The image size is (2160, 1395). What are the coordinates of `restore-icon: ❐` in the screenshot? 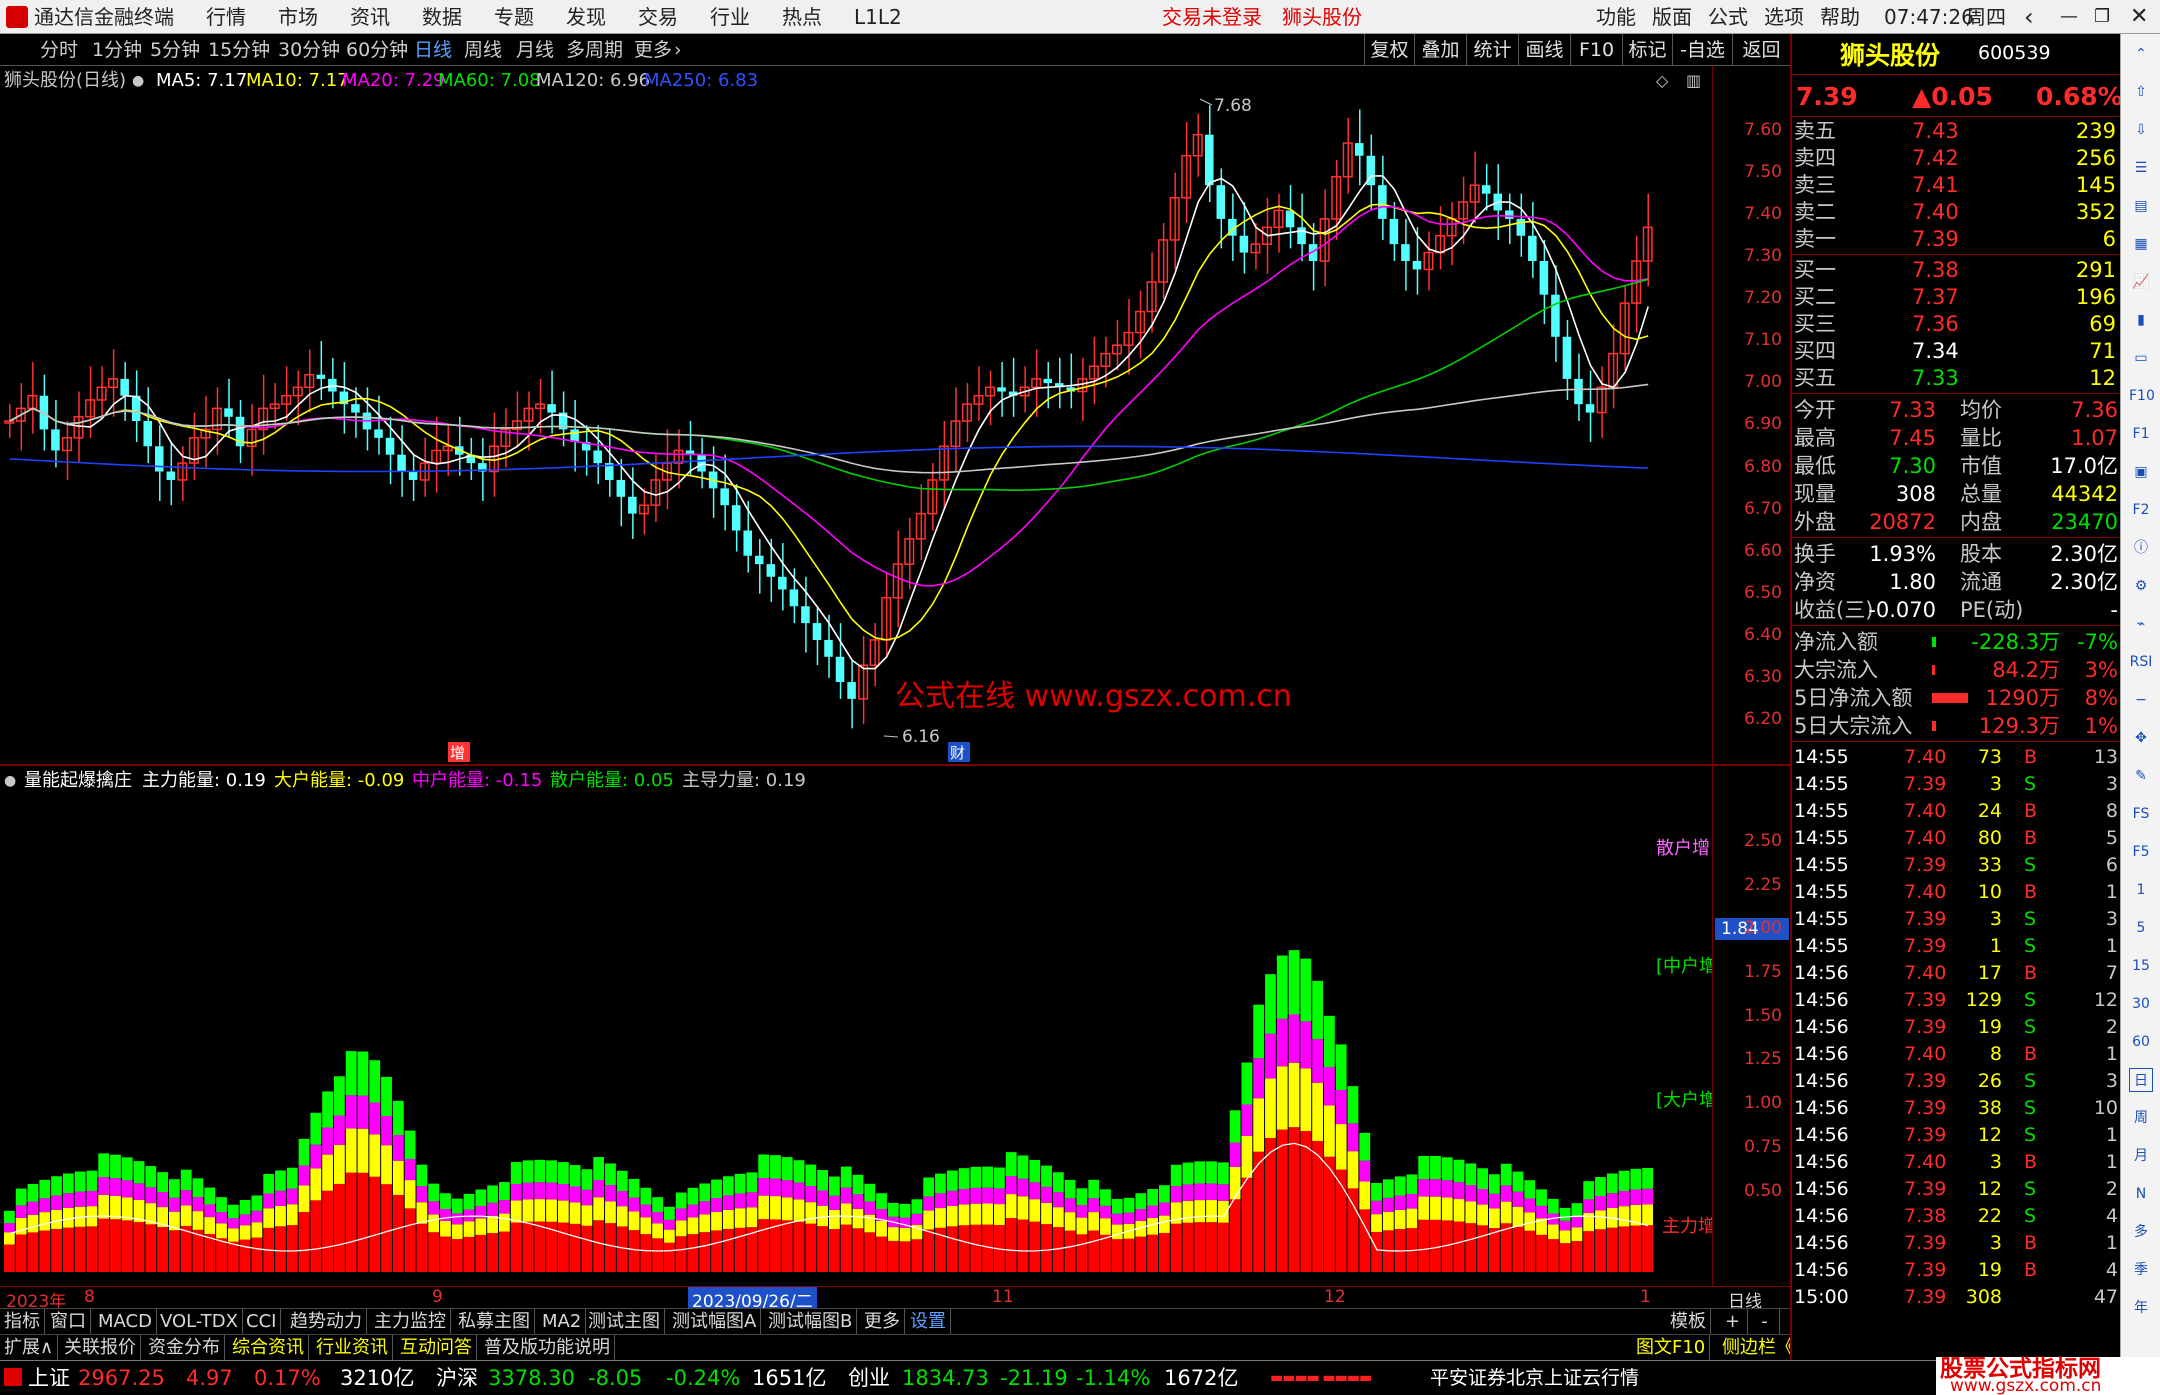 It's located at (2102, 17).